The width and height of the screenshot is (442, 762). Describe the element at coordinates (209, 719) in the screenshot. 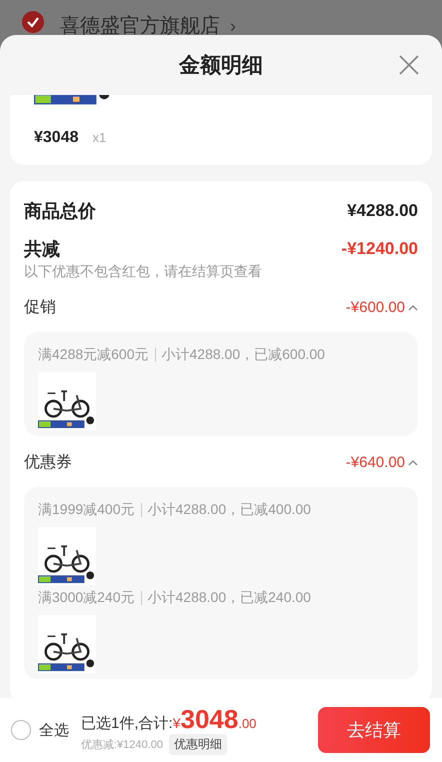

I see `total-price: 3048` at that location.